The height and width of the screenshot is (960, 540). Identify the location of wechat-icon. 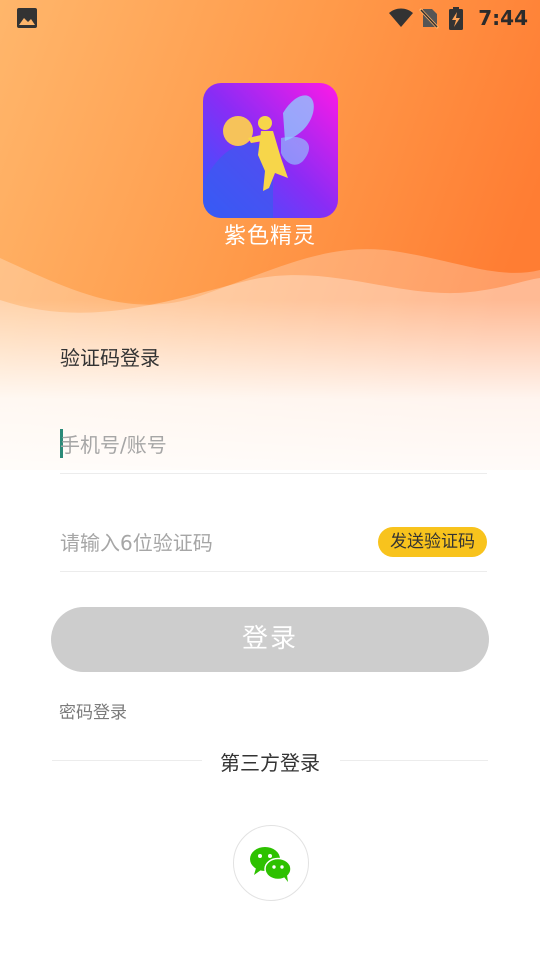
(271, 864).